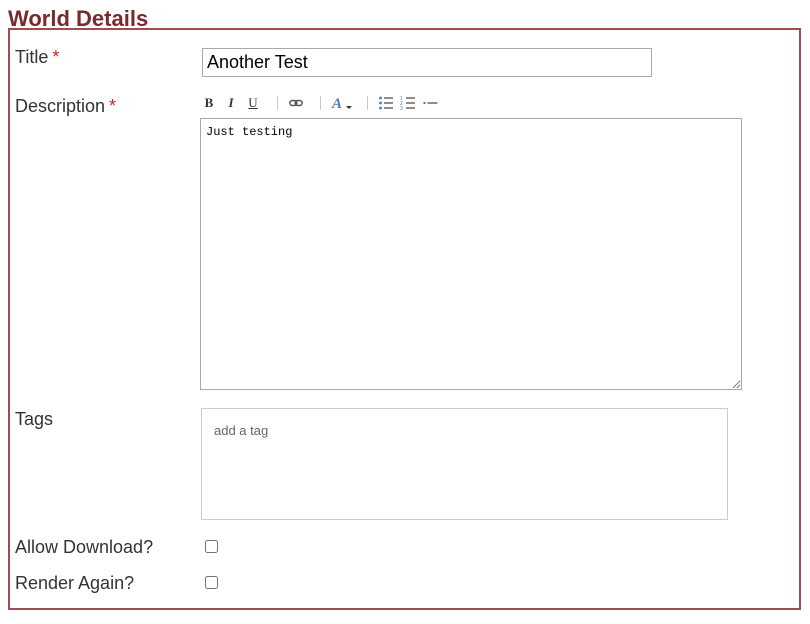  I want to click on editor-toolbar: B I U A 1 2 3, so click(330, 103).